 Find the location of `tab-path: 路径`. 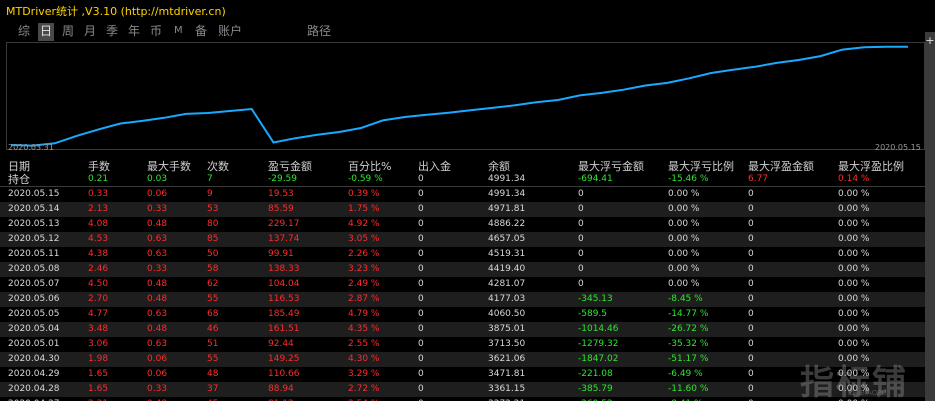

tab-path: 路径 is located at coordinates (319, 32).